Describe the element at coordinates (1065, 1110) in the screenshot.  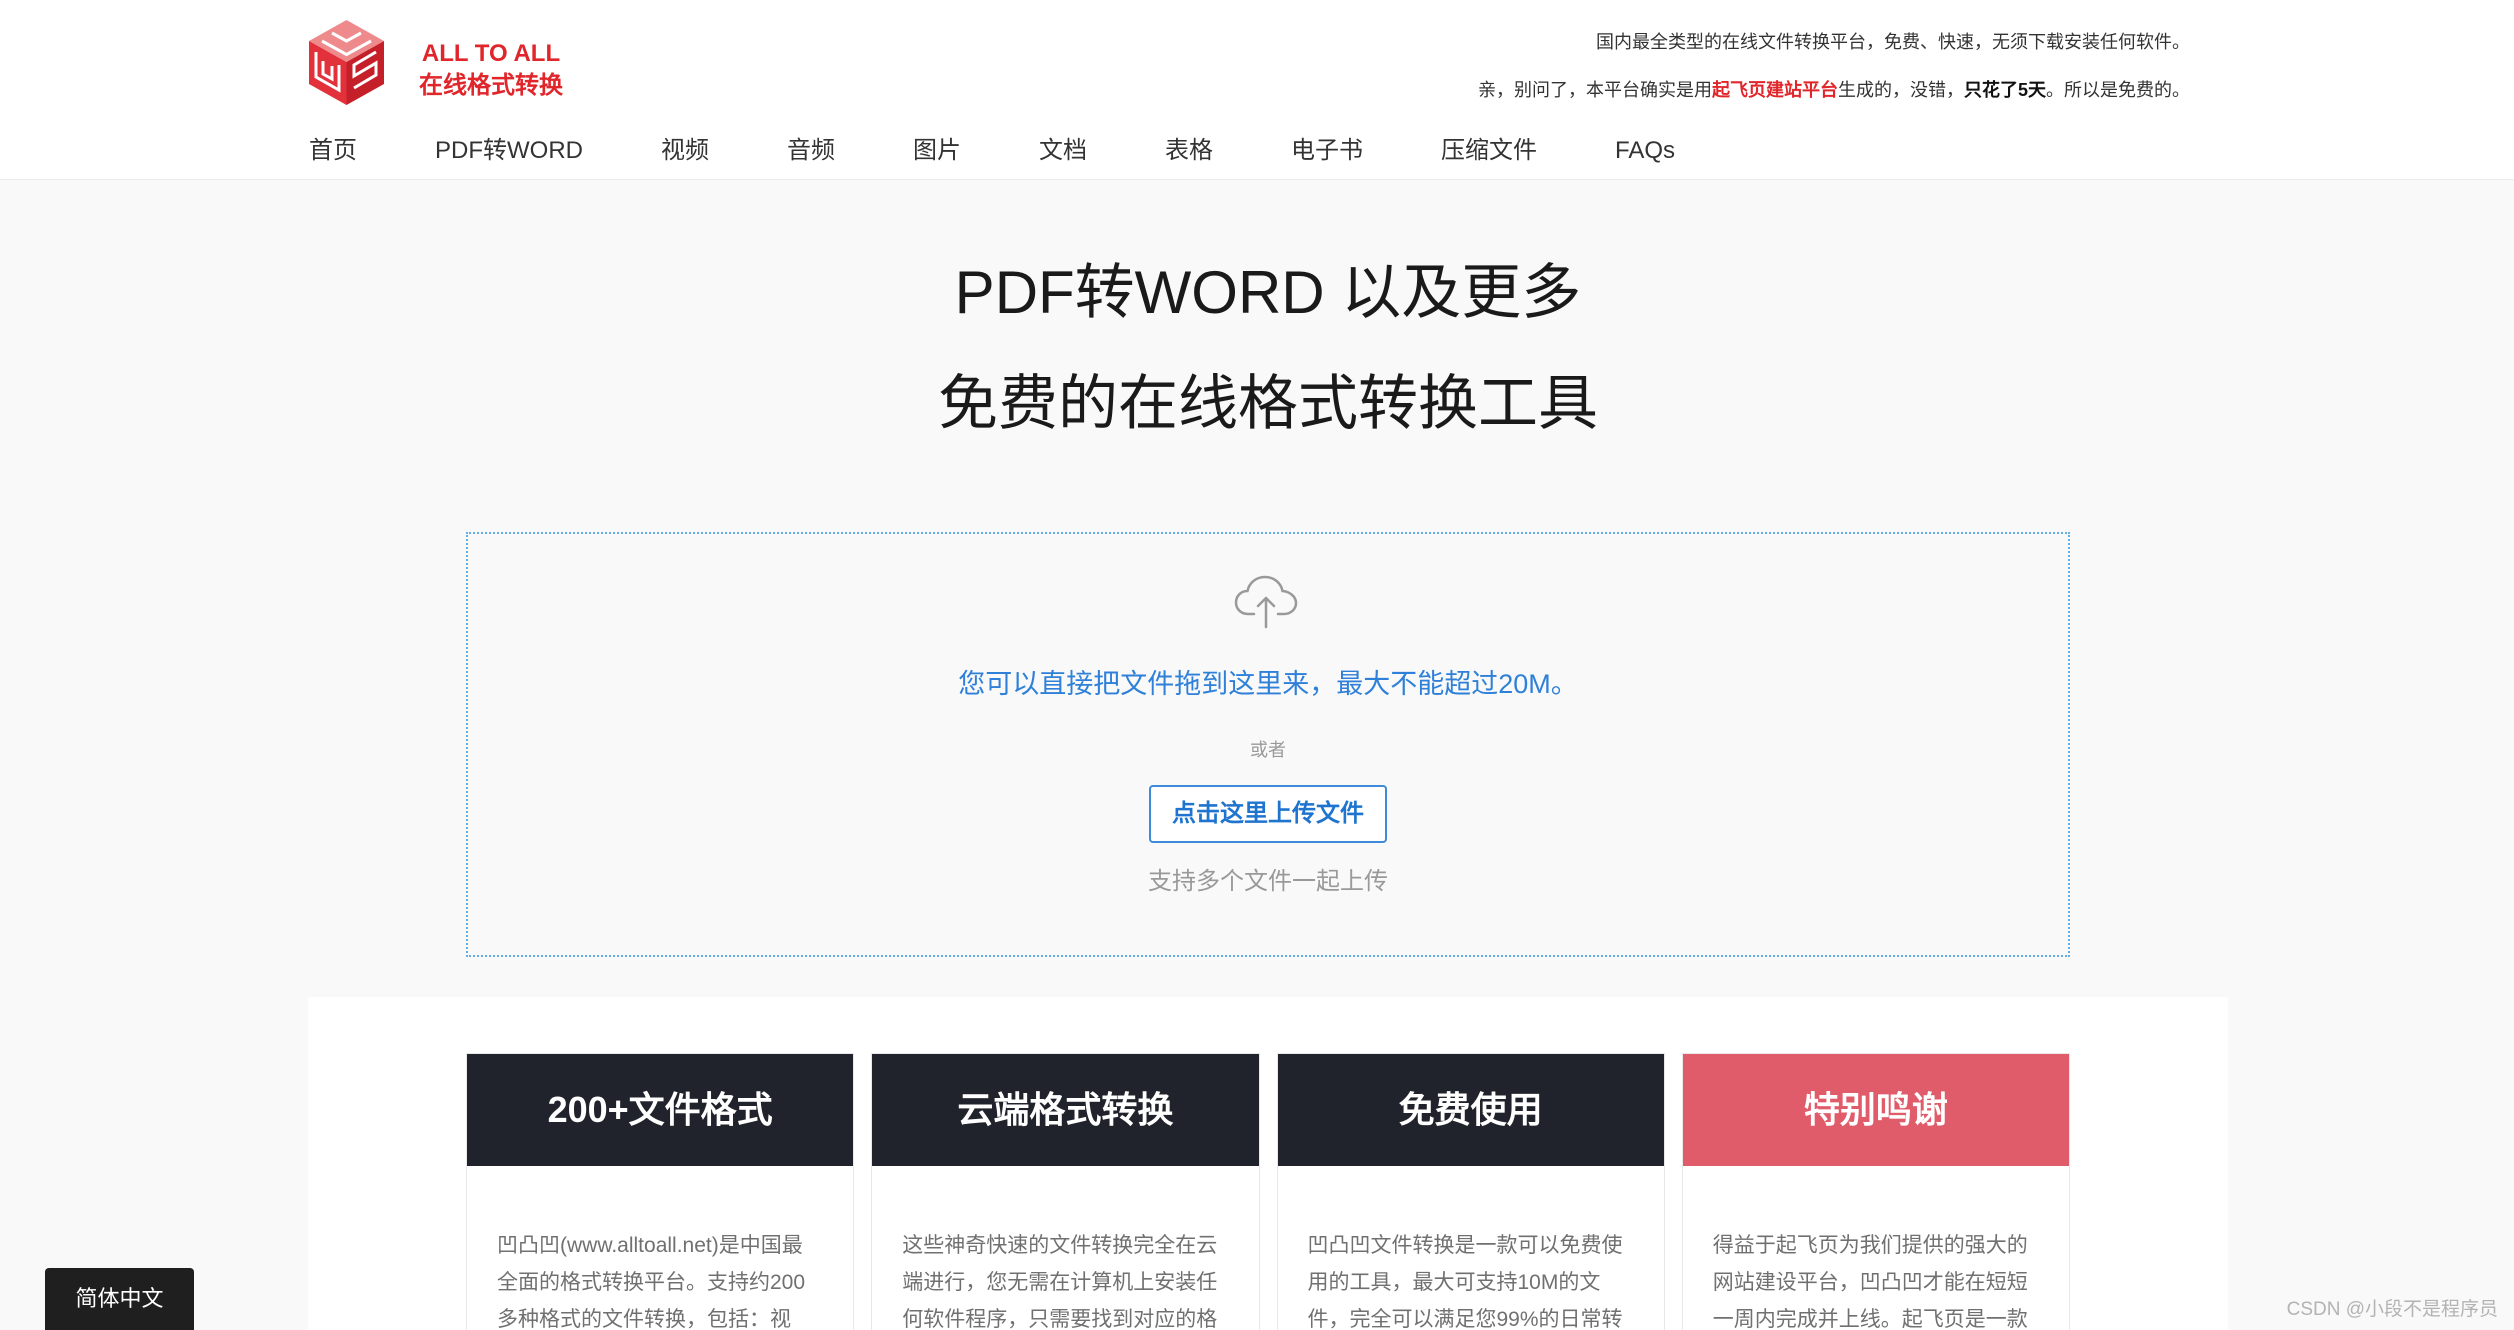
I see `card-title: 云端格式转换` at that location.